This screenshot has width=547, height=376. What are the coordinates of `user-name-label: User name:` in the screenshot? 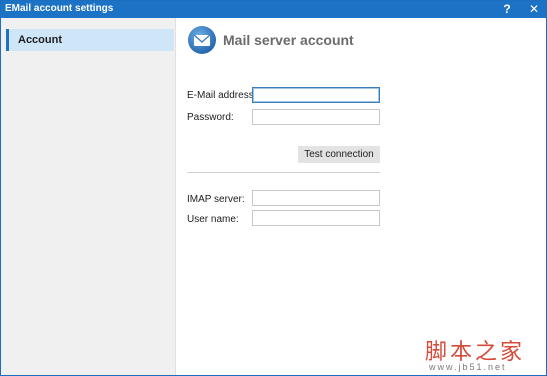 It's located at (213, 219).